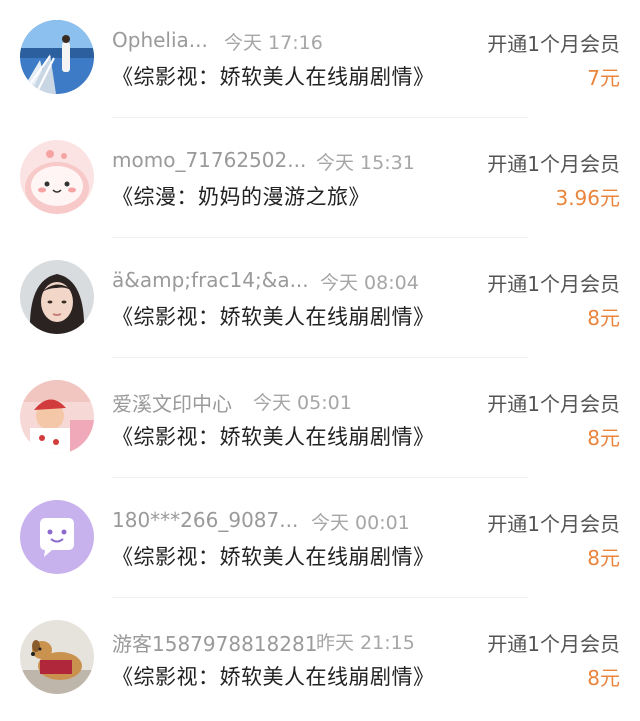 This screenshot has height=721, width=640. What do you see at coordinates (57, 417) in the screenshot?
I see `baby-photo-avatar-icon` at bounding box center [57, 417].